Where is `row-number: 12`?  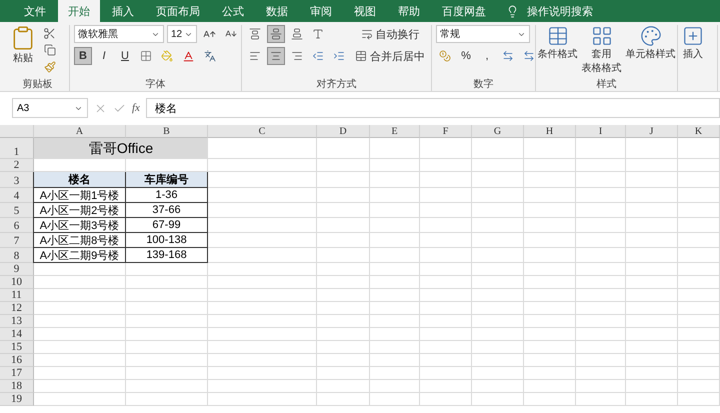 row-number: 12 is located at coordinates (17, 308).